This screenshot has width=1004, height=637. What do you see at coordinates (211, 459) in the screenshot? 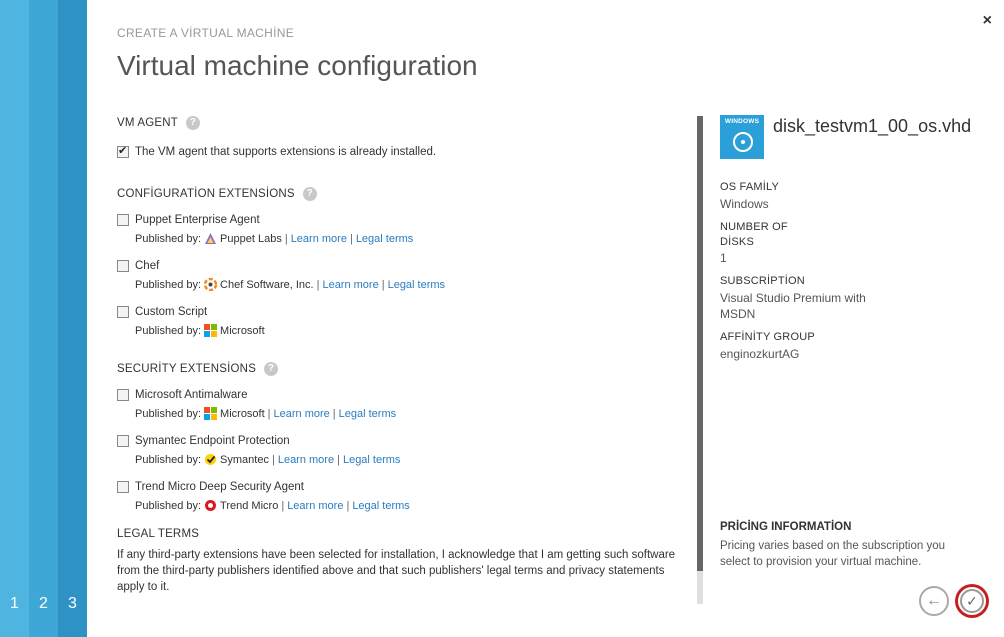
I see `symantec-logo-icon` at bounding box center [211, 459].